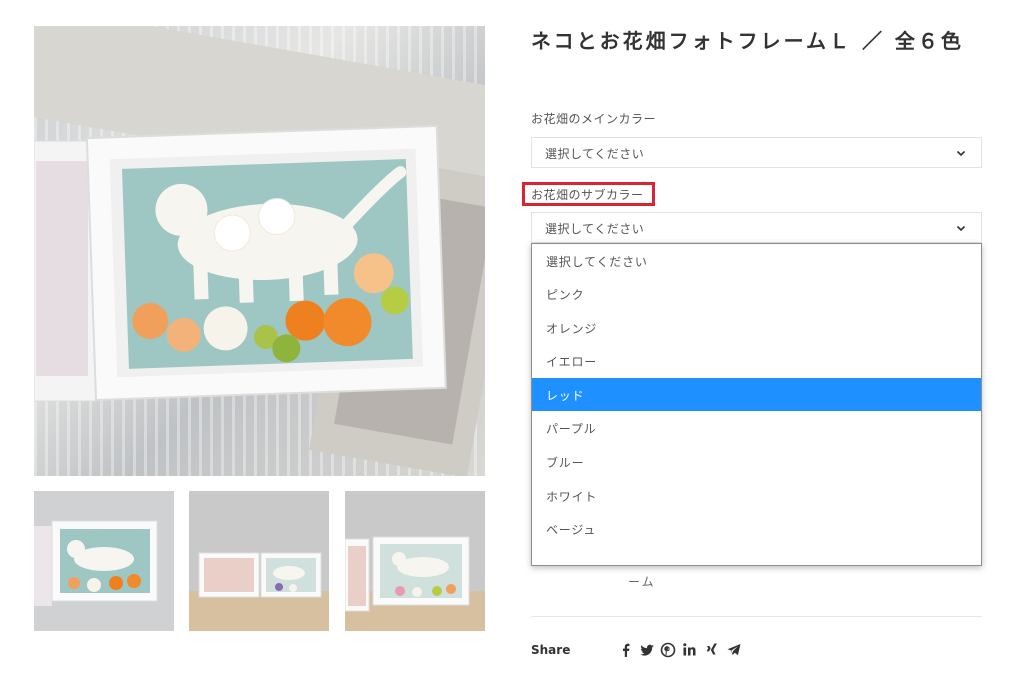  Describe the element at coordinates (756, 360) in the screenshot. I see `dropdown-option: イエロー` at that location.